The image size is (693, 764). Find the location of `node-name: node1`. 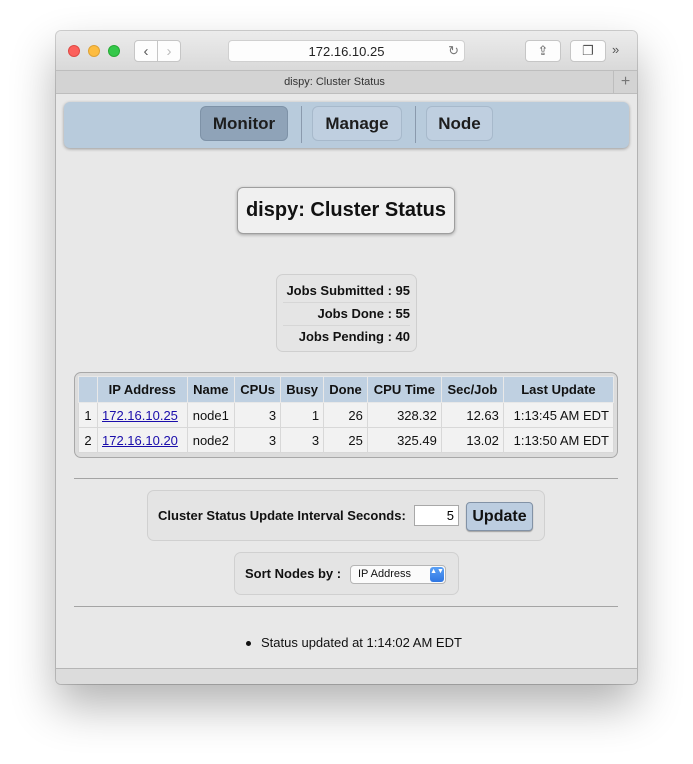

node-name: node1 is located at coordinates (211, 415).